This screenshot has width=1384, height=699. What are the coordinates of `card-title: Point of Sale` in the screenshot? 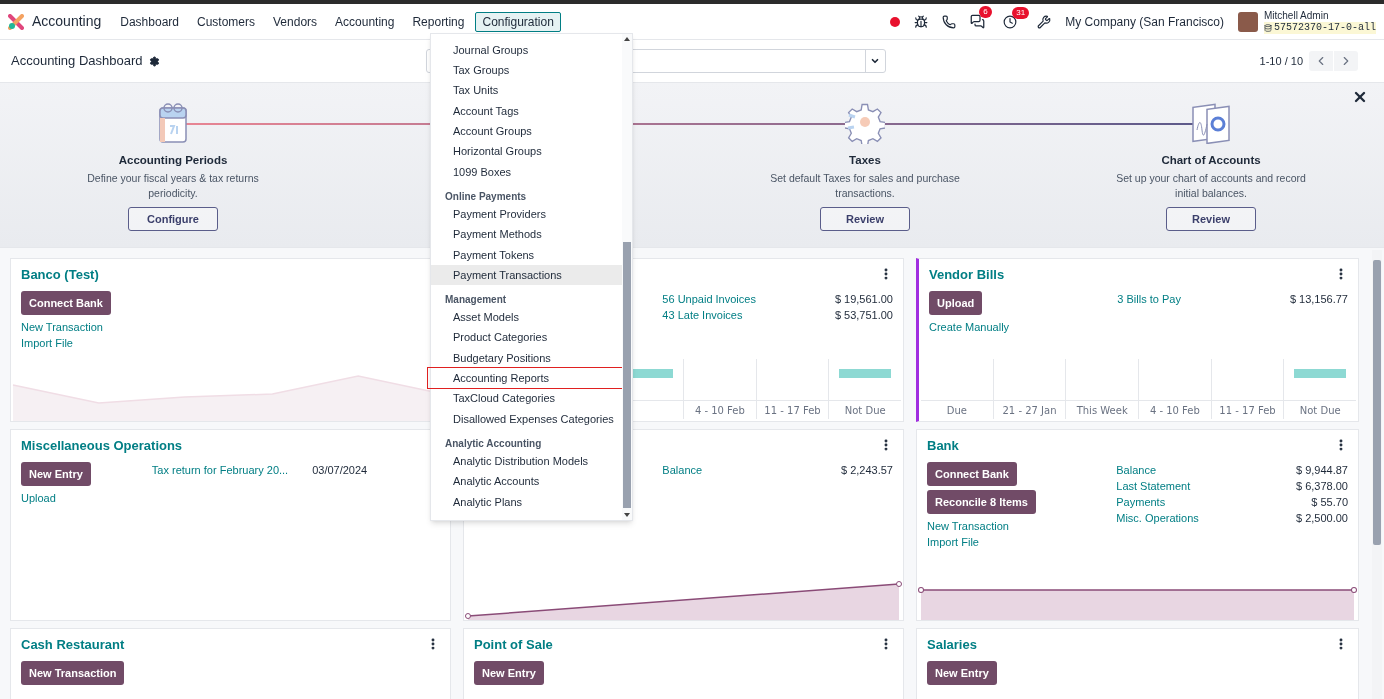 It's located at (513, 645).